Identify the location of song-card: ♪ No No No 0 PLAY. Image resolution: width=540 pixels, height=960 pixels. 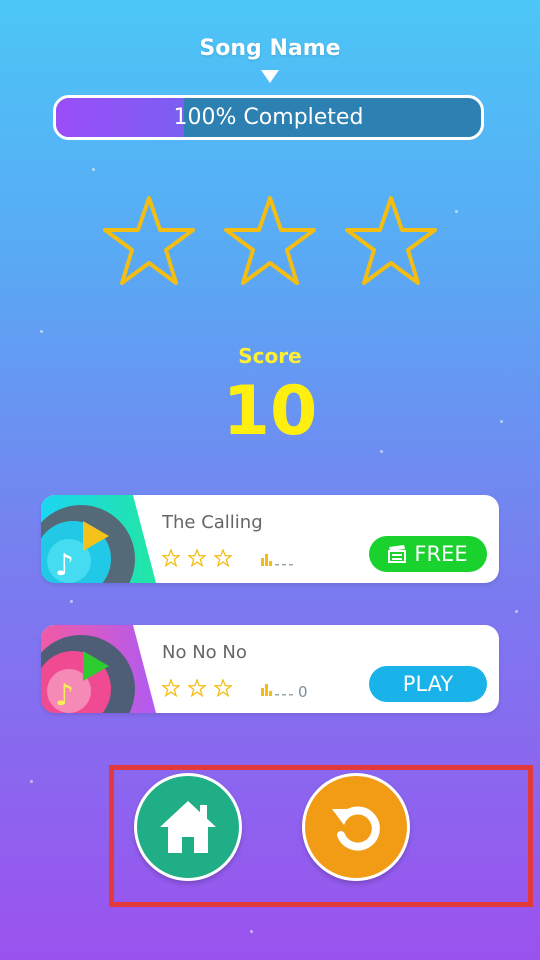
(270, 669).